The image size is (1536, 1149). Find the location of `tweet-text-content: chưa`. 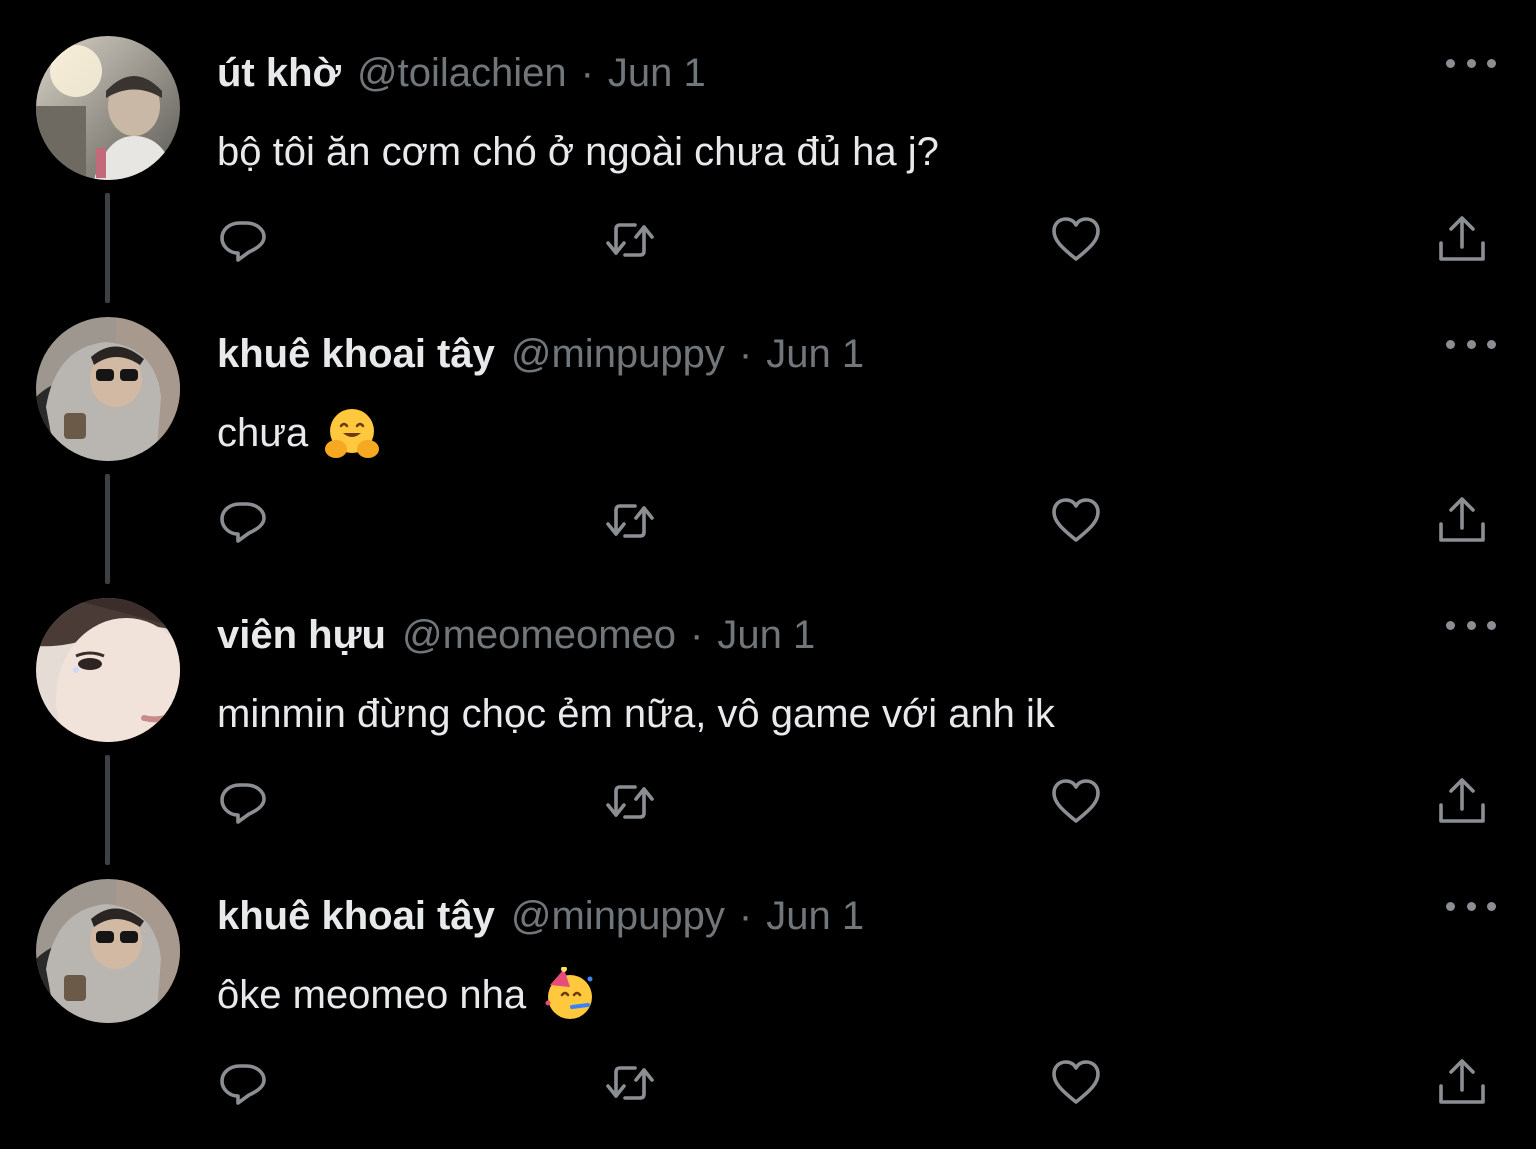

tweet-text-content: chưa is located at coordinates (263, 432).